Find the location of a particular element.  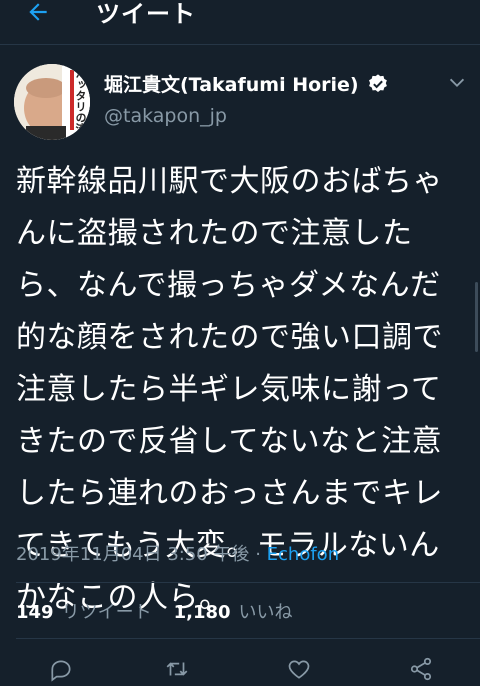

likes-stat: 1,180 いいね is located at coordinates (233, 611).